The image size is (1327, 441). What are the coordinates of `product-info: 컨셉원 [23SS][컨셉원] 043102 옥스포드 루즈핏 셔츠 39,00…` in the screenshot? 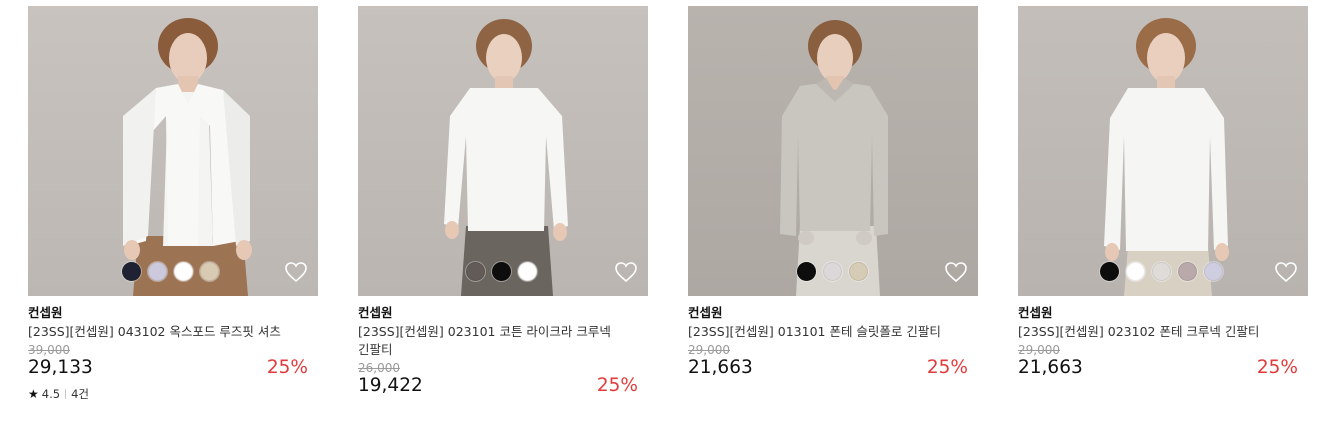 It's located at (173, 348).